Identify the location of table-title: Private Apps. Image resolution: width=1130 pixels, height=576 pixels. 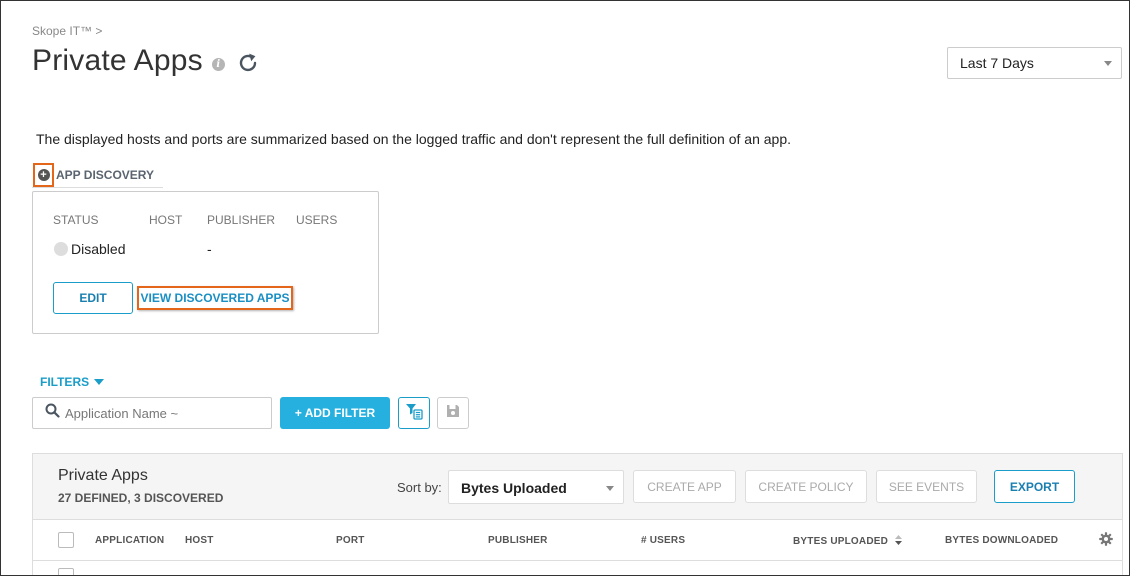
(103, 475).